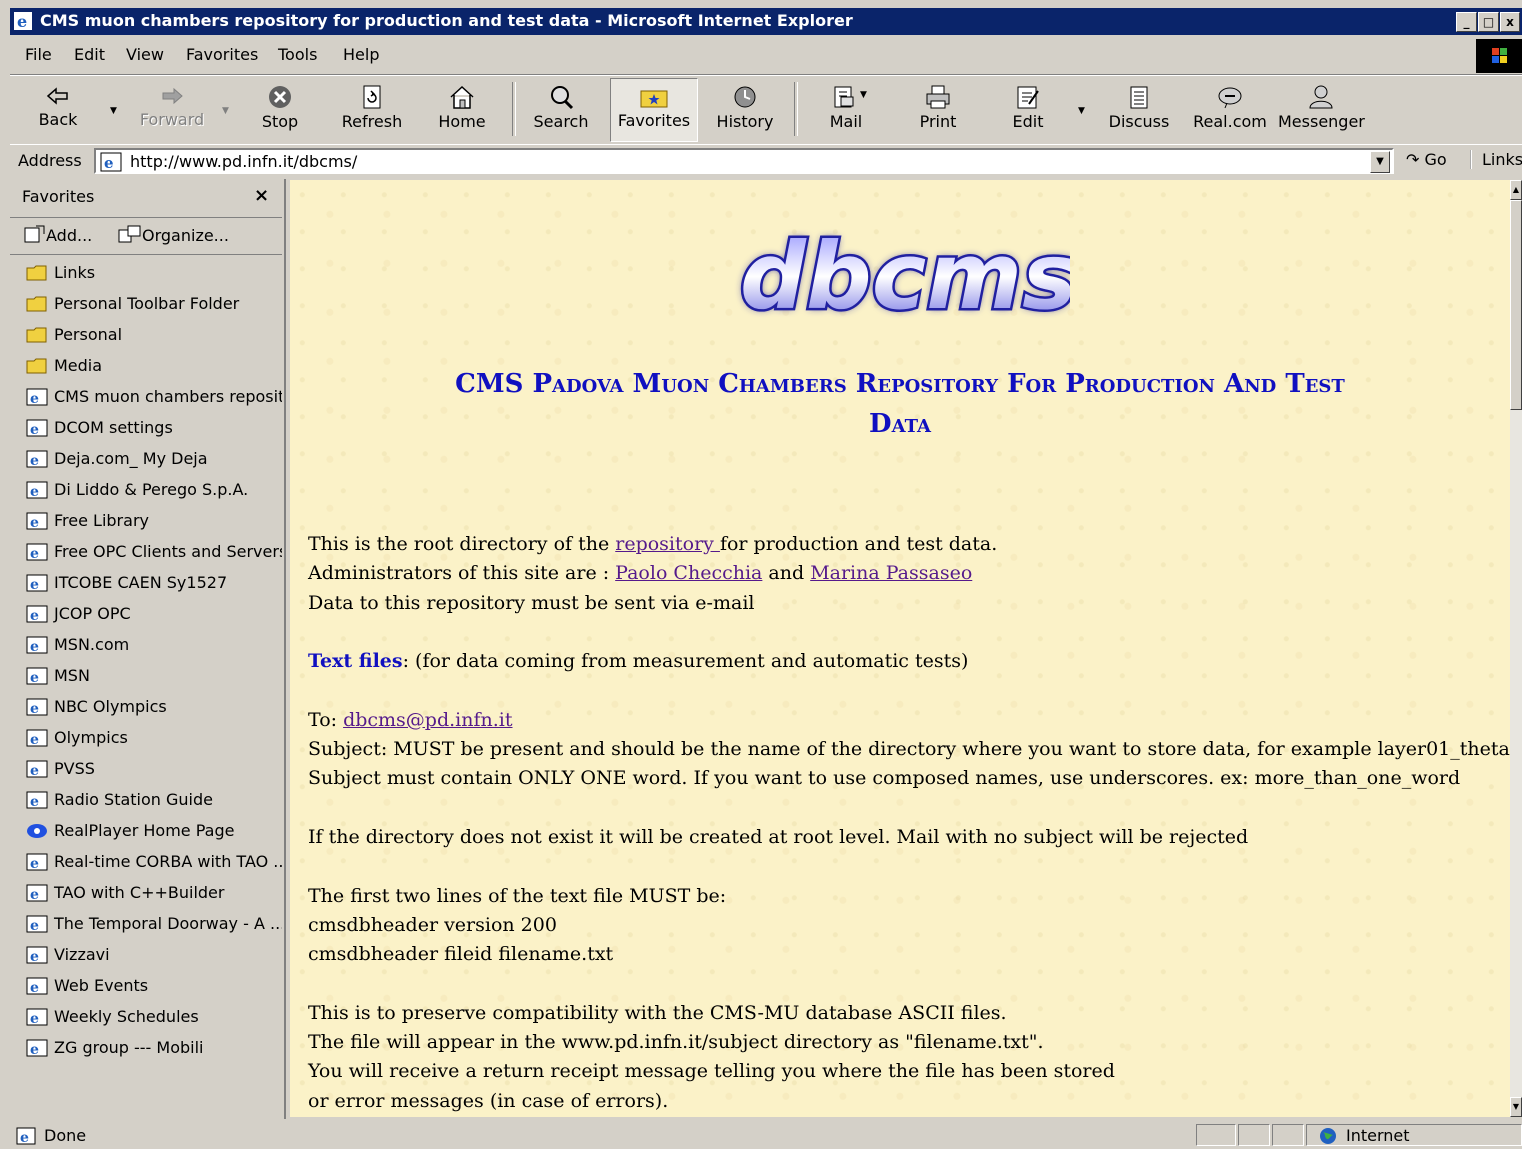  I want to click on favorite-item: e Radio Station Guide, so click(146, 799).